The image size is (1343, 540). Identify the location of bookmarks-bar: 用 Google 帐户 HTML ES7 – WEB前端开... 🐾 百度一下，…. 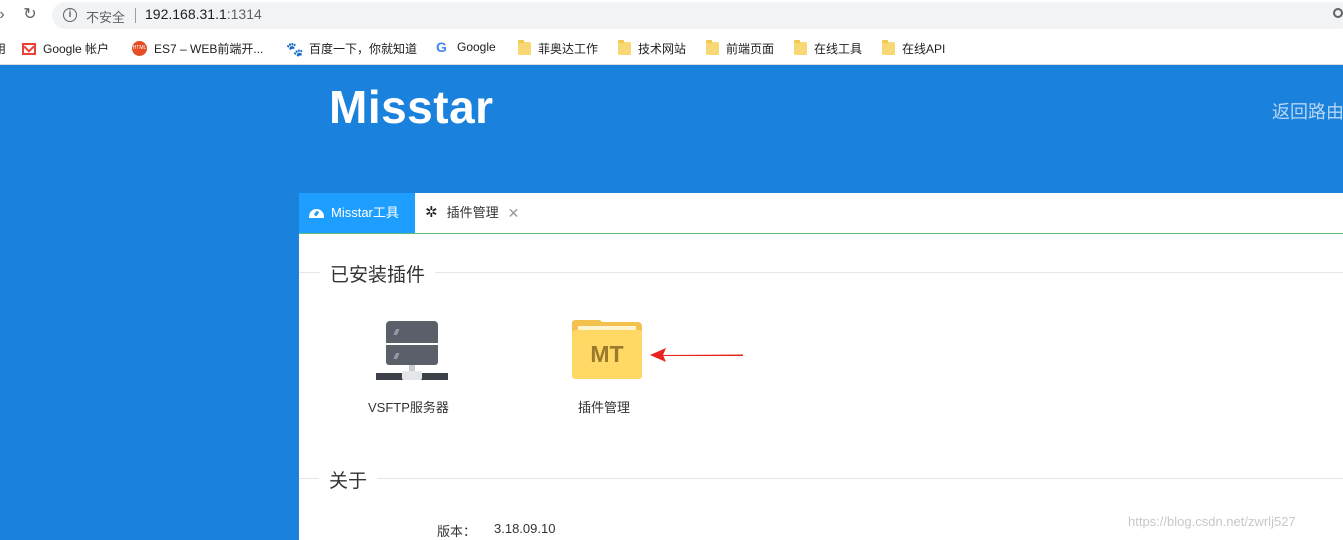
(671, 48).